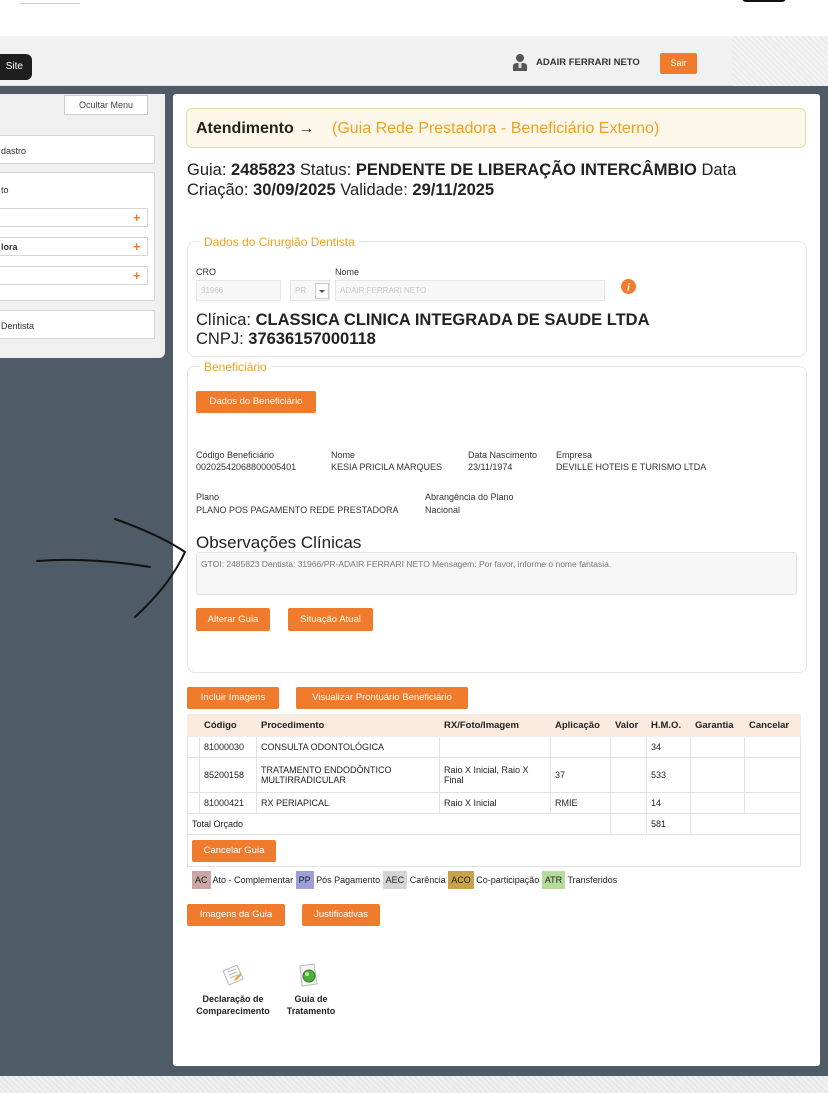  Describe the element at coordinates (236, 915) in the screenshot. I see `guide-images-button: Imagens da Guia` at that location.